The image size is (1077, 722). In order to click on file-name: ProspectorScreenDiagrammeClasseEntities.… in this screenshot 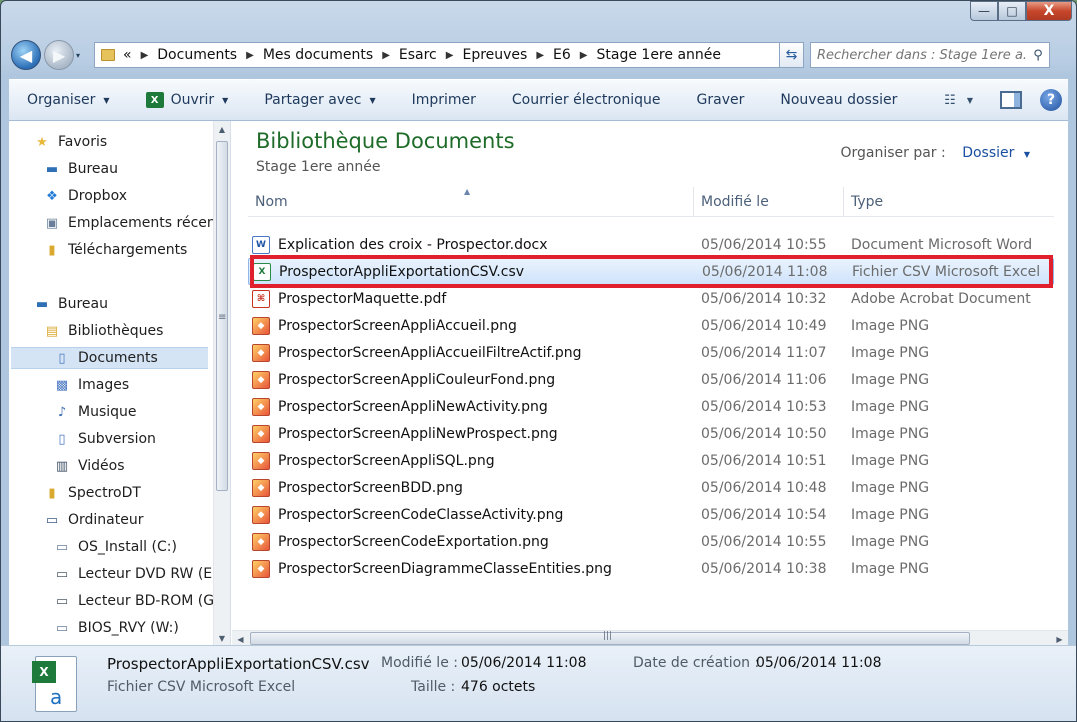, I will do `click(445, 568)`.